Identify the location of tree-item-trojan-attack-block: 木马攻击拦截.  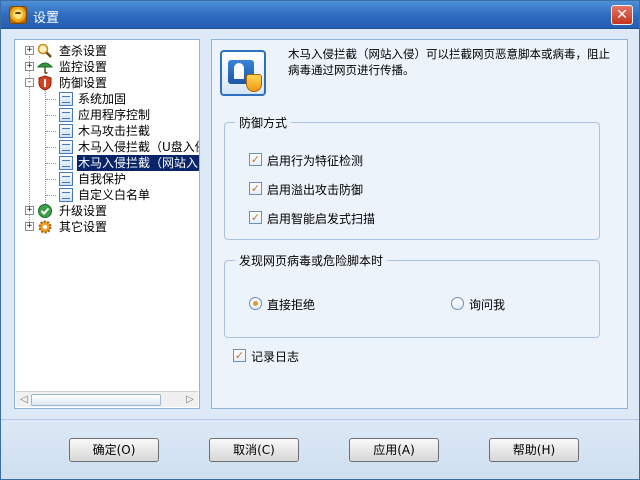
(107, 131).